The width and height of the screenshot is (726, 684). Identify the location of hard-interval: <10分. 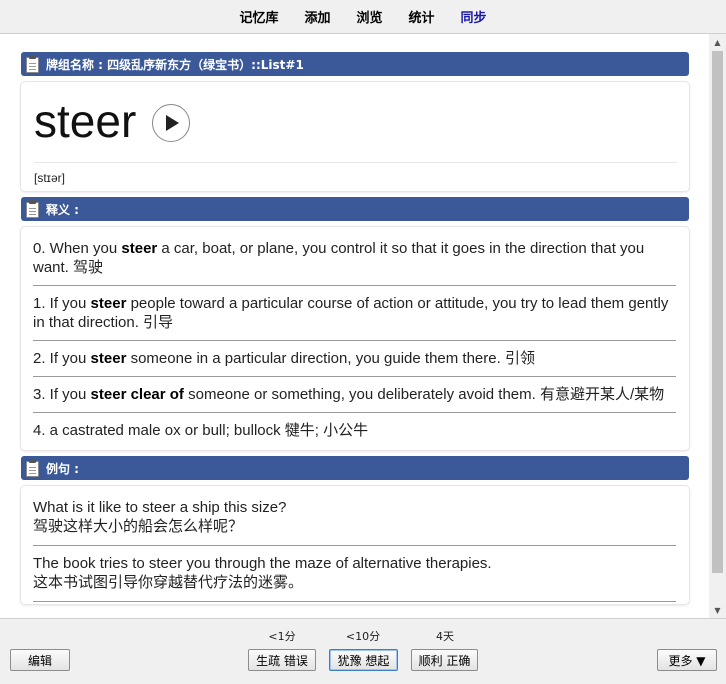
(363, 636).